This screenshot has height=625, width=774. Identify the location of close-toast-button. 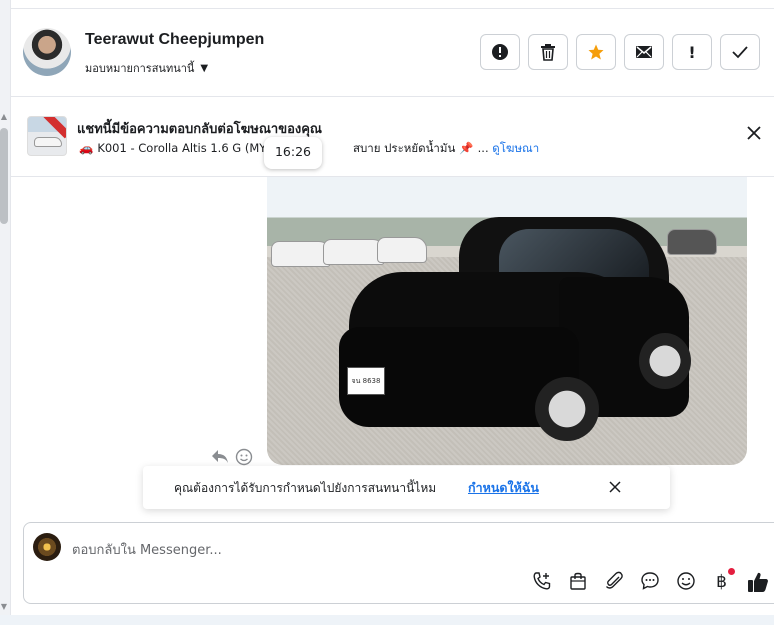
(615, 487).